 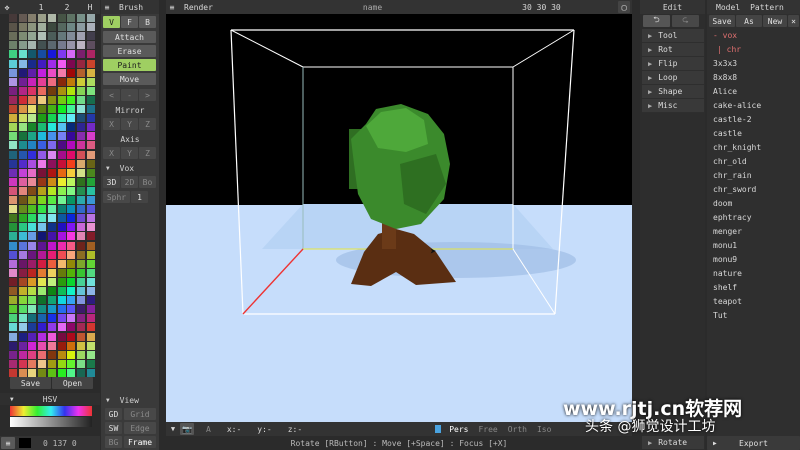 What do you see at coordinates (111, 124) in the screenshot?
I see `mirror-x-button: X` at bounding box center [111, 124].